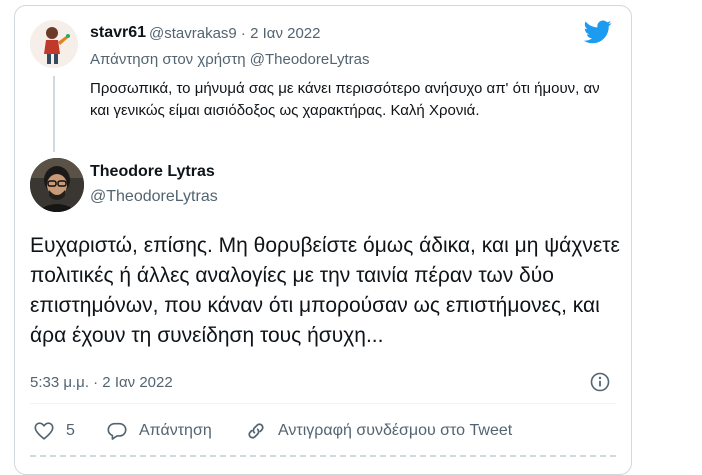  I want to click on divider, so click(323, 403).